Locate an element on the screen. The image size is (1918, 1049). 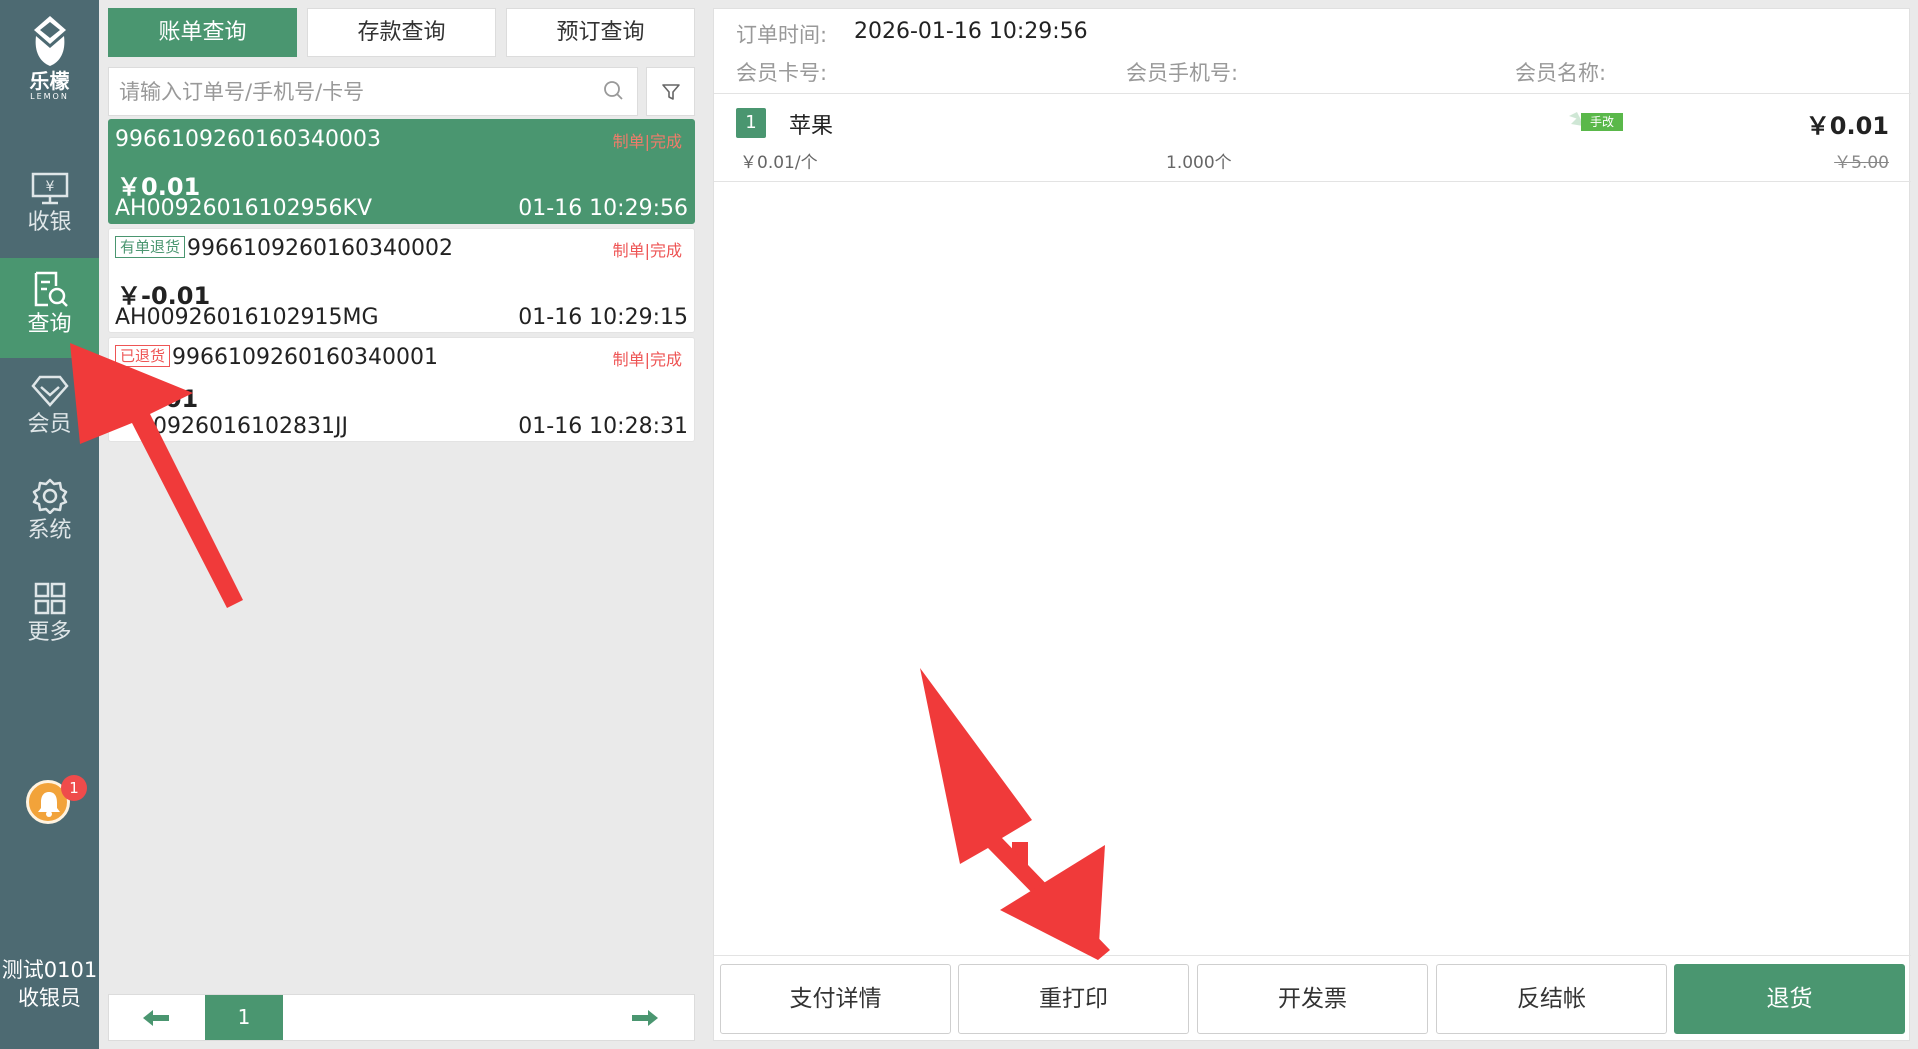
sidebar-item-more: 更多 is located at coordinates (49, 620).